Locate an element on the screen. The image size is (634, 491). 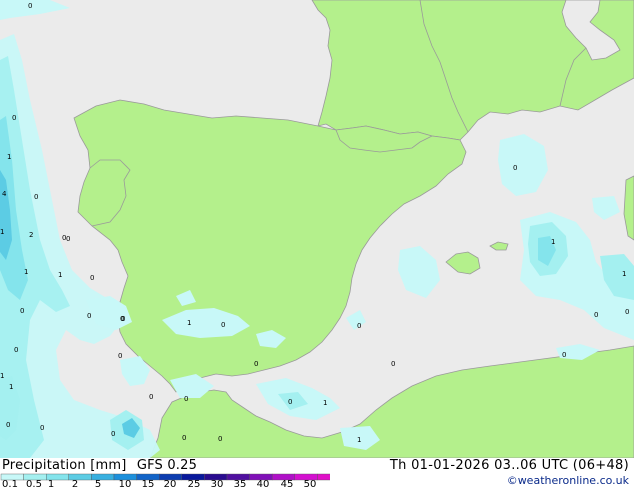
color-scale-tick-label: 5 is located at coordinates (98, 484).